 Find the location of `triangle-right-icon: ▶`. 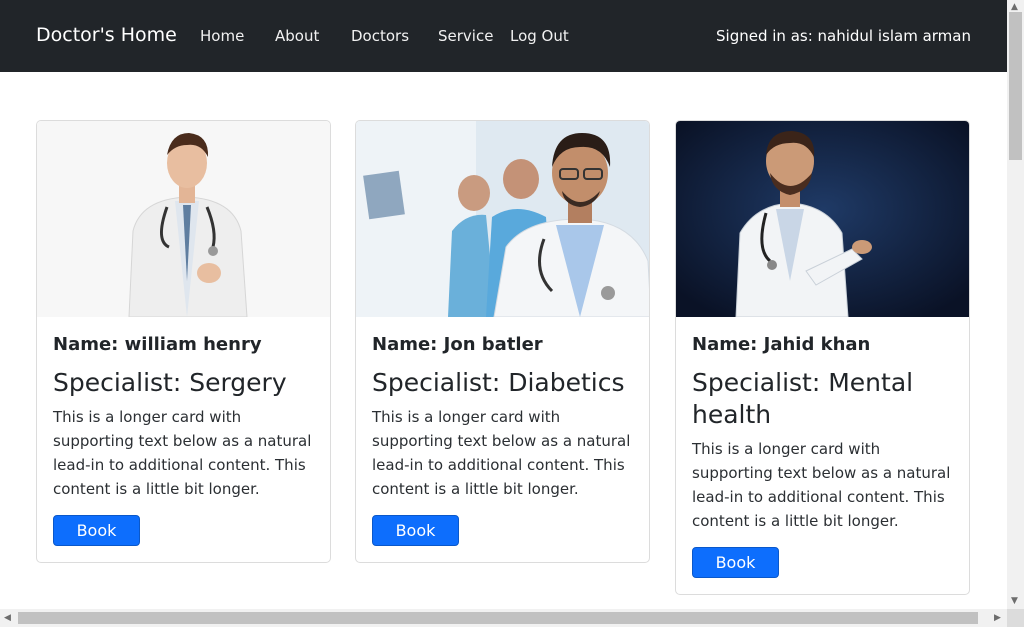

triangle-right-icon: ▶ is located at coordinates (997, 618).